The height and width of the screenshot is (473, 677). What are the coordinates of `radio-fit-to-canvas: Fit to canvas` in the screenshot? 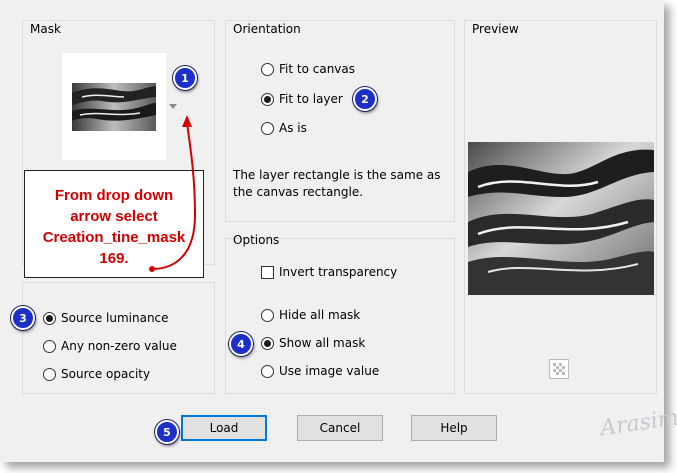 It's located at (308, 69).